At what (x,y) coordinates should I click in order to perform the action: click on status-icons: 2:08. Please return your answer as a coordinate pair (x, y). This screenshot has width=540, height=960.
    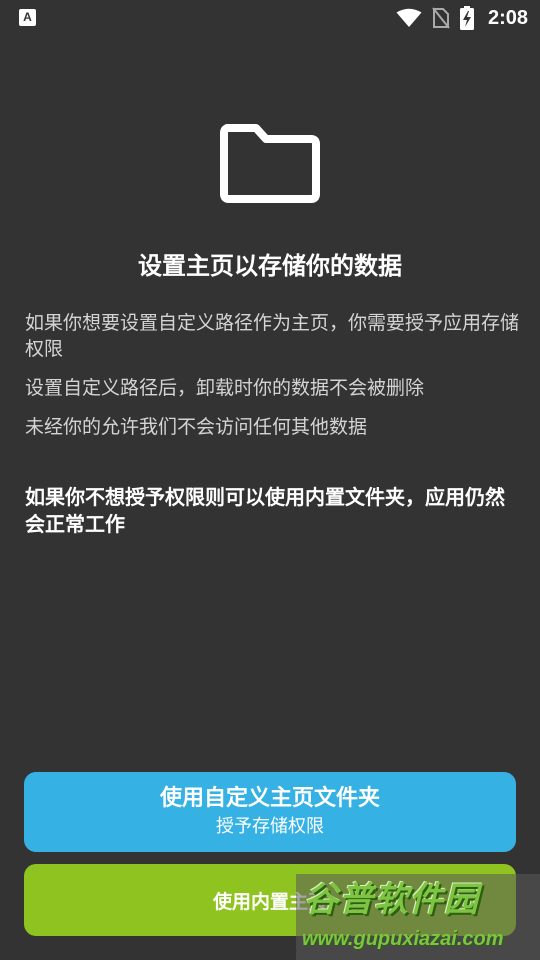
    Looking at the image, I should click on (462, 18).